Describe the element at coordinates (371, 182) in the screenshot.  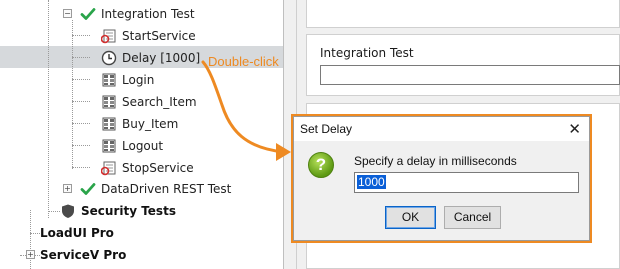
I see `delay-input-value: 1000` at that location.